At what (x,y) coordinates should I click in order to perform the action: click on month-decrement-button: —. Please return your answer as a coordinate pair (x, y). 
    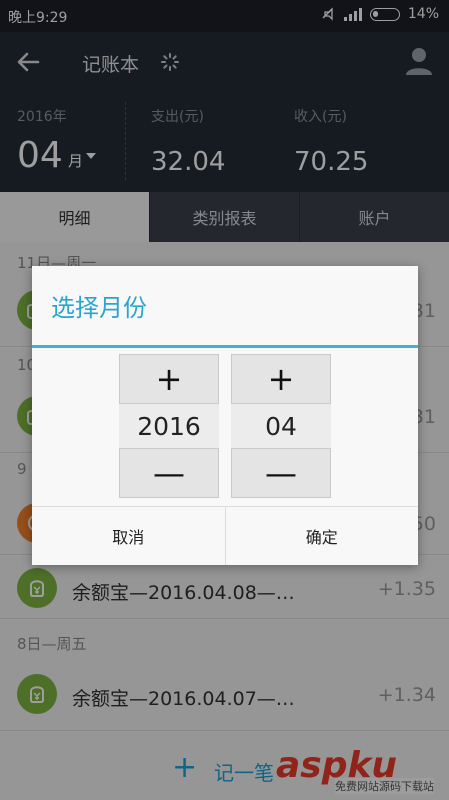
    Looking at the image, I should click on (281, 473).